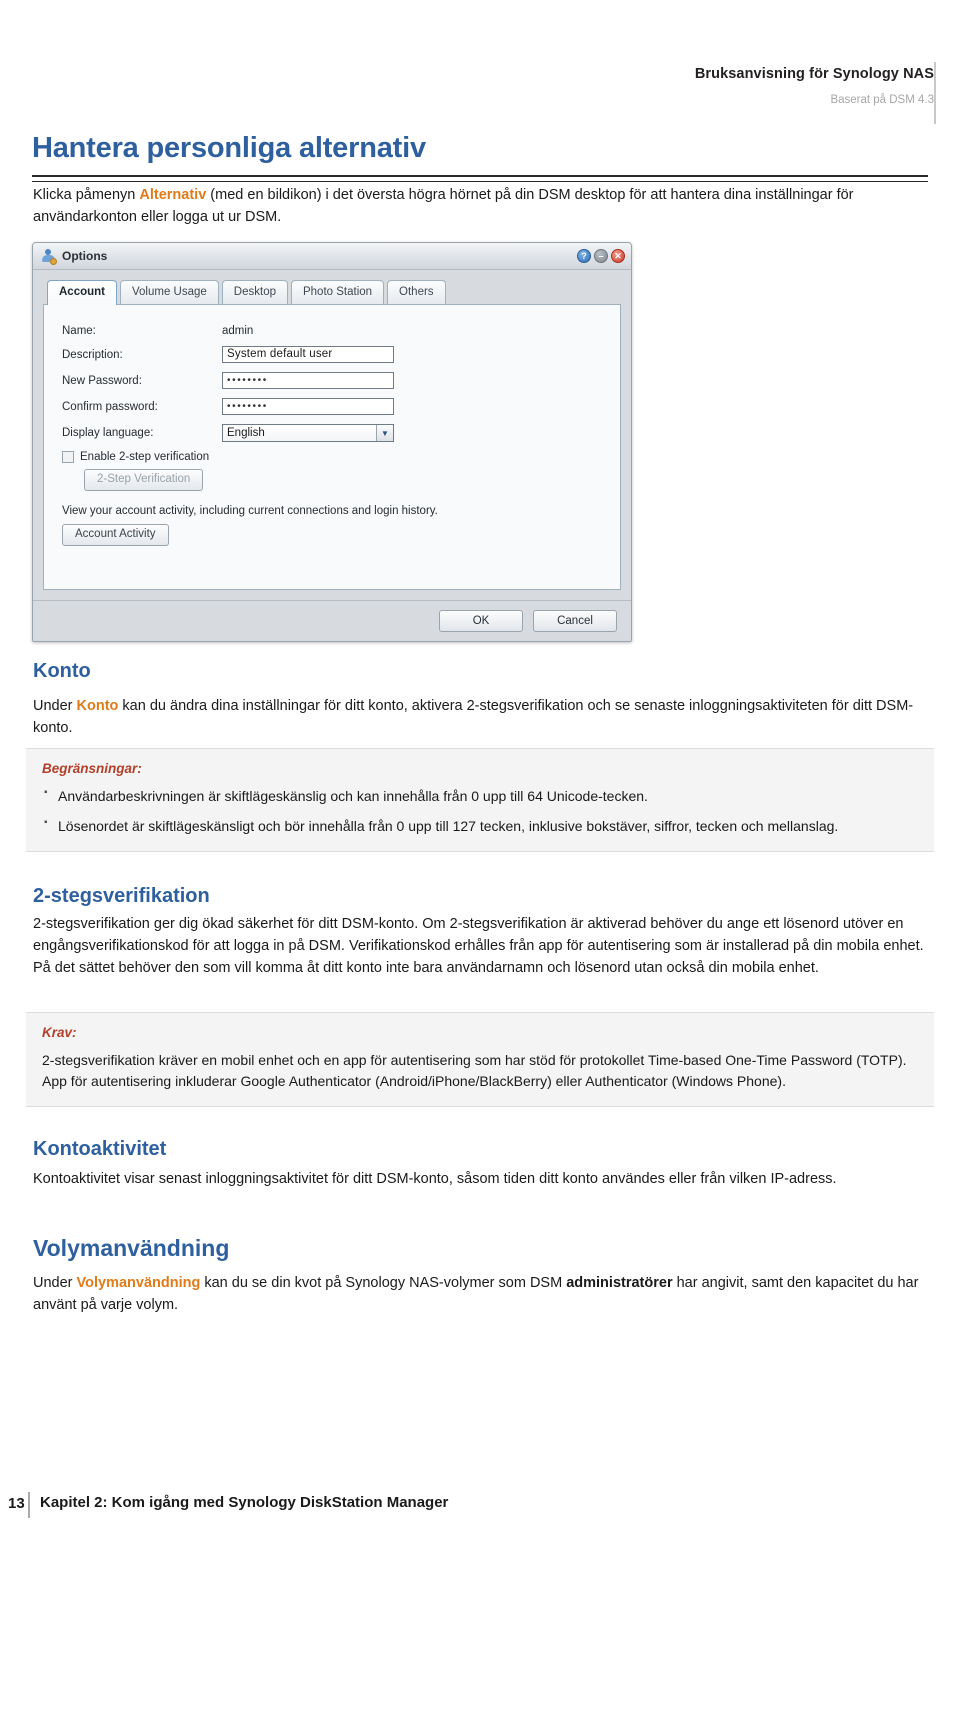 The image size is (960, 1718). Describe the element at coordinates (16, 1503) in the screenshot. I see `page-number: 13` at that location.